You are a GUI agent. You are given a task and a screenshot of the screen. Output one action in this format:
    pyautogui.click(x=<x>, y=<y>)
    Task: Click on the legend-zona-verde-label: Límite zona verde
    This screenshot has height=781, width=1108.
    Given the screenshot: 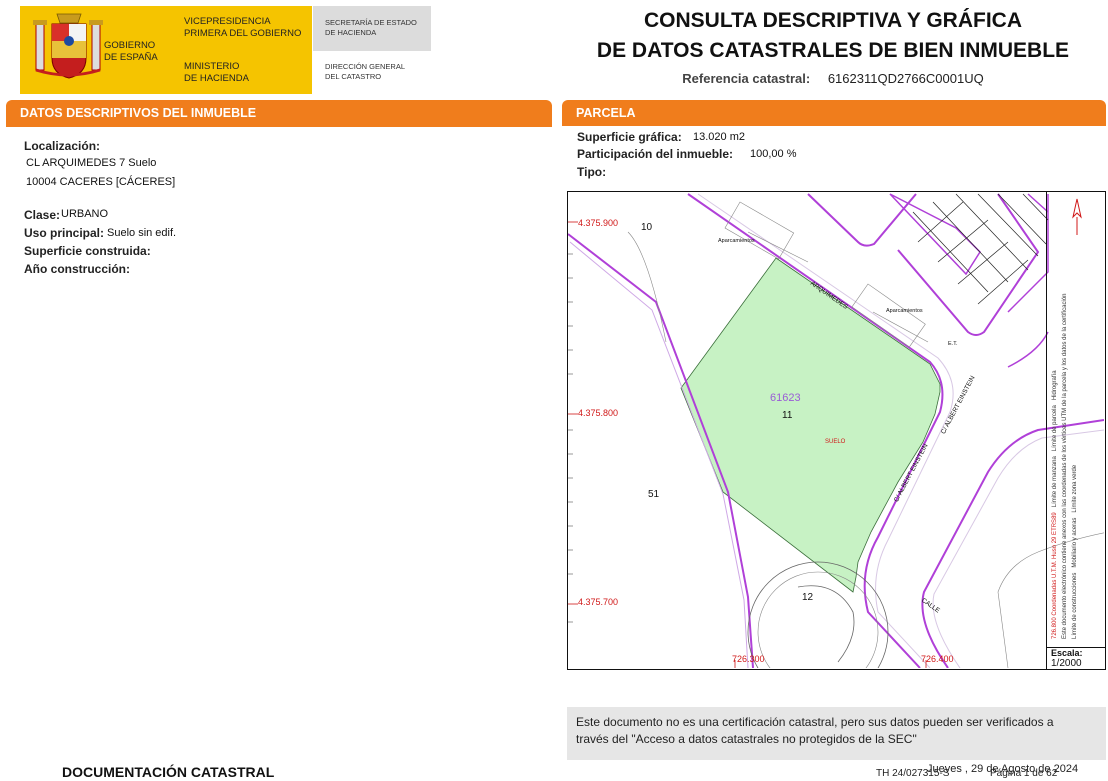 What is the action you would take?
    pyautogui.click(x=1075, y=488)
    